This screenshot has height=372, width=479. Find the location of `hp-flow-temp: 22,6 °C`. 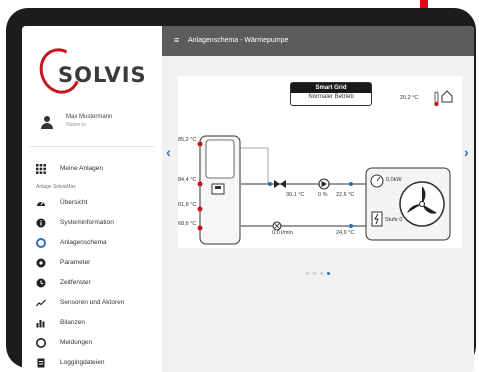

hp-flow-temp: 22,6 °C is located at coordinates (345, 195).